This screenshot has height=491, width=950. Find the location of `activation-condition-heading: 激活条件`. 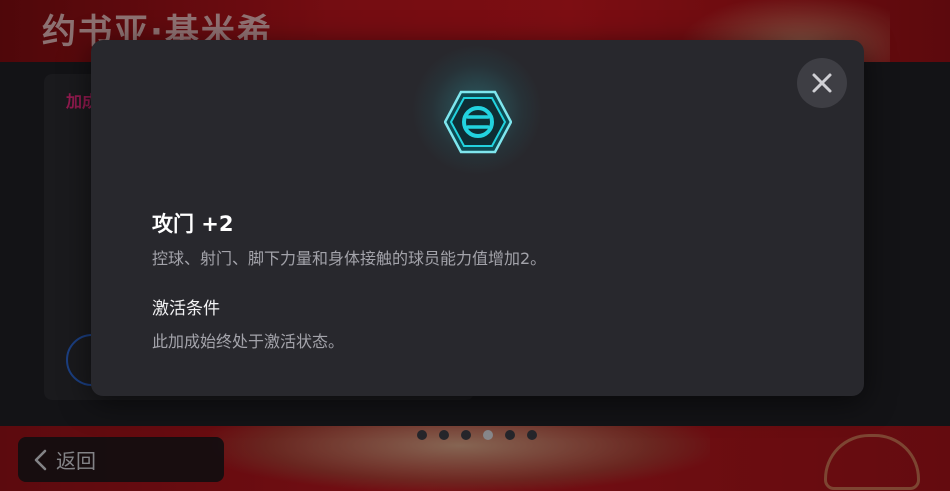

activation-condition-heading: 激活条件 is located at coordinates (186, 309).